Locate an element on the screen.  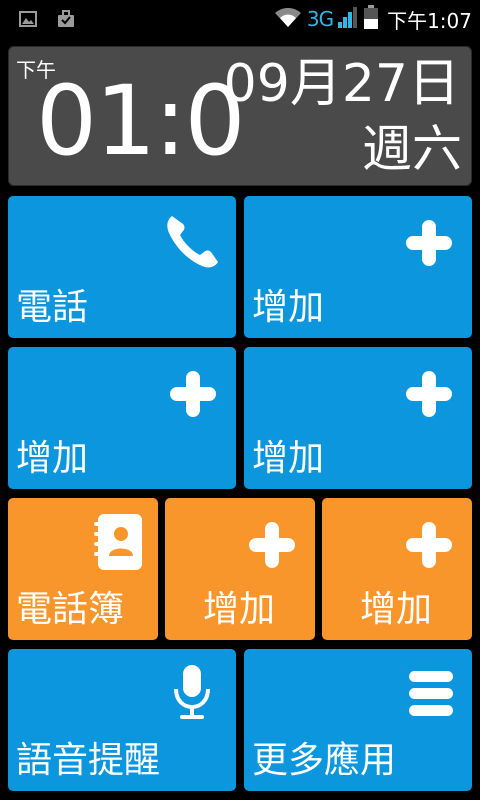
microphone-icon is located at coordinates (192, 692).